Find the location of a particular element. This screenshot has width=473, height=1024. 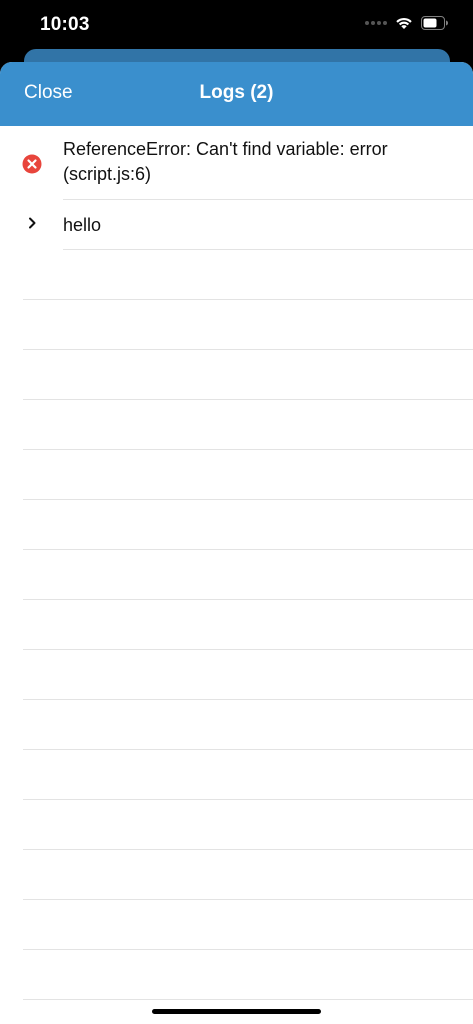

nav-bar: Close Logs (2) is located at coordinates (236, 94).